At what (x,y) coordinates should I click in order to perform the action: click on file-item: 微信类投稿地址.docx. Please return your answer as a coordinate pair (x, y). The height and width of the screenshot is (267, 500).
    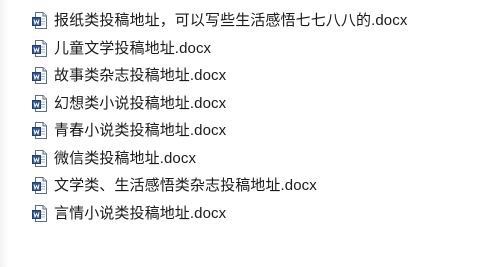
    Looking at the image, I should click on (219, 159).